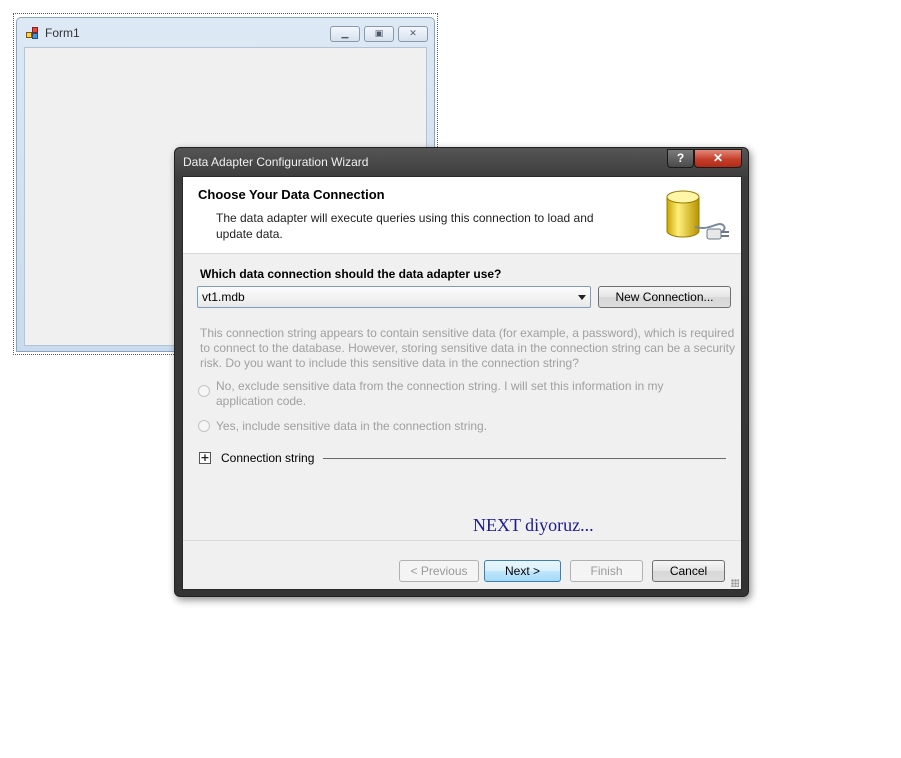 This screenshot has height=758, width=901. Describe the element at coordinates (379, 34) in the screenshot. I see `maximize-icon: ▣` at that location.